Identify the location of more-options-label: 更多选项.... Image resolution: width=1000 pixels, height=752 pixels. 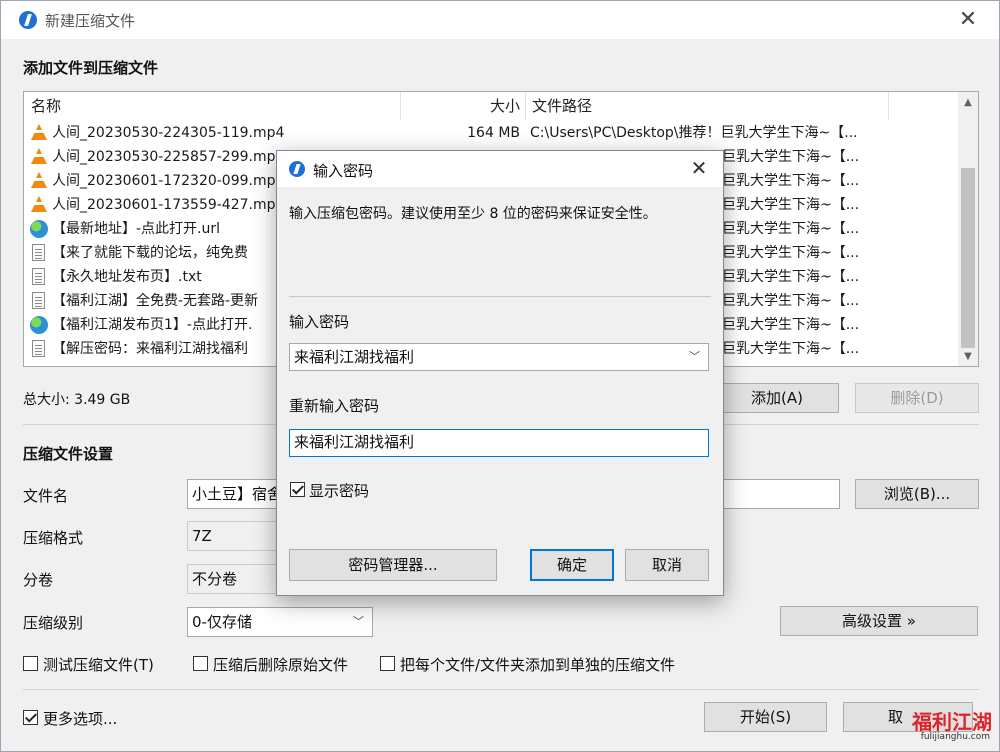
(80, 718).